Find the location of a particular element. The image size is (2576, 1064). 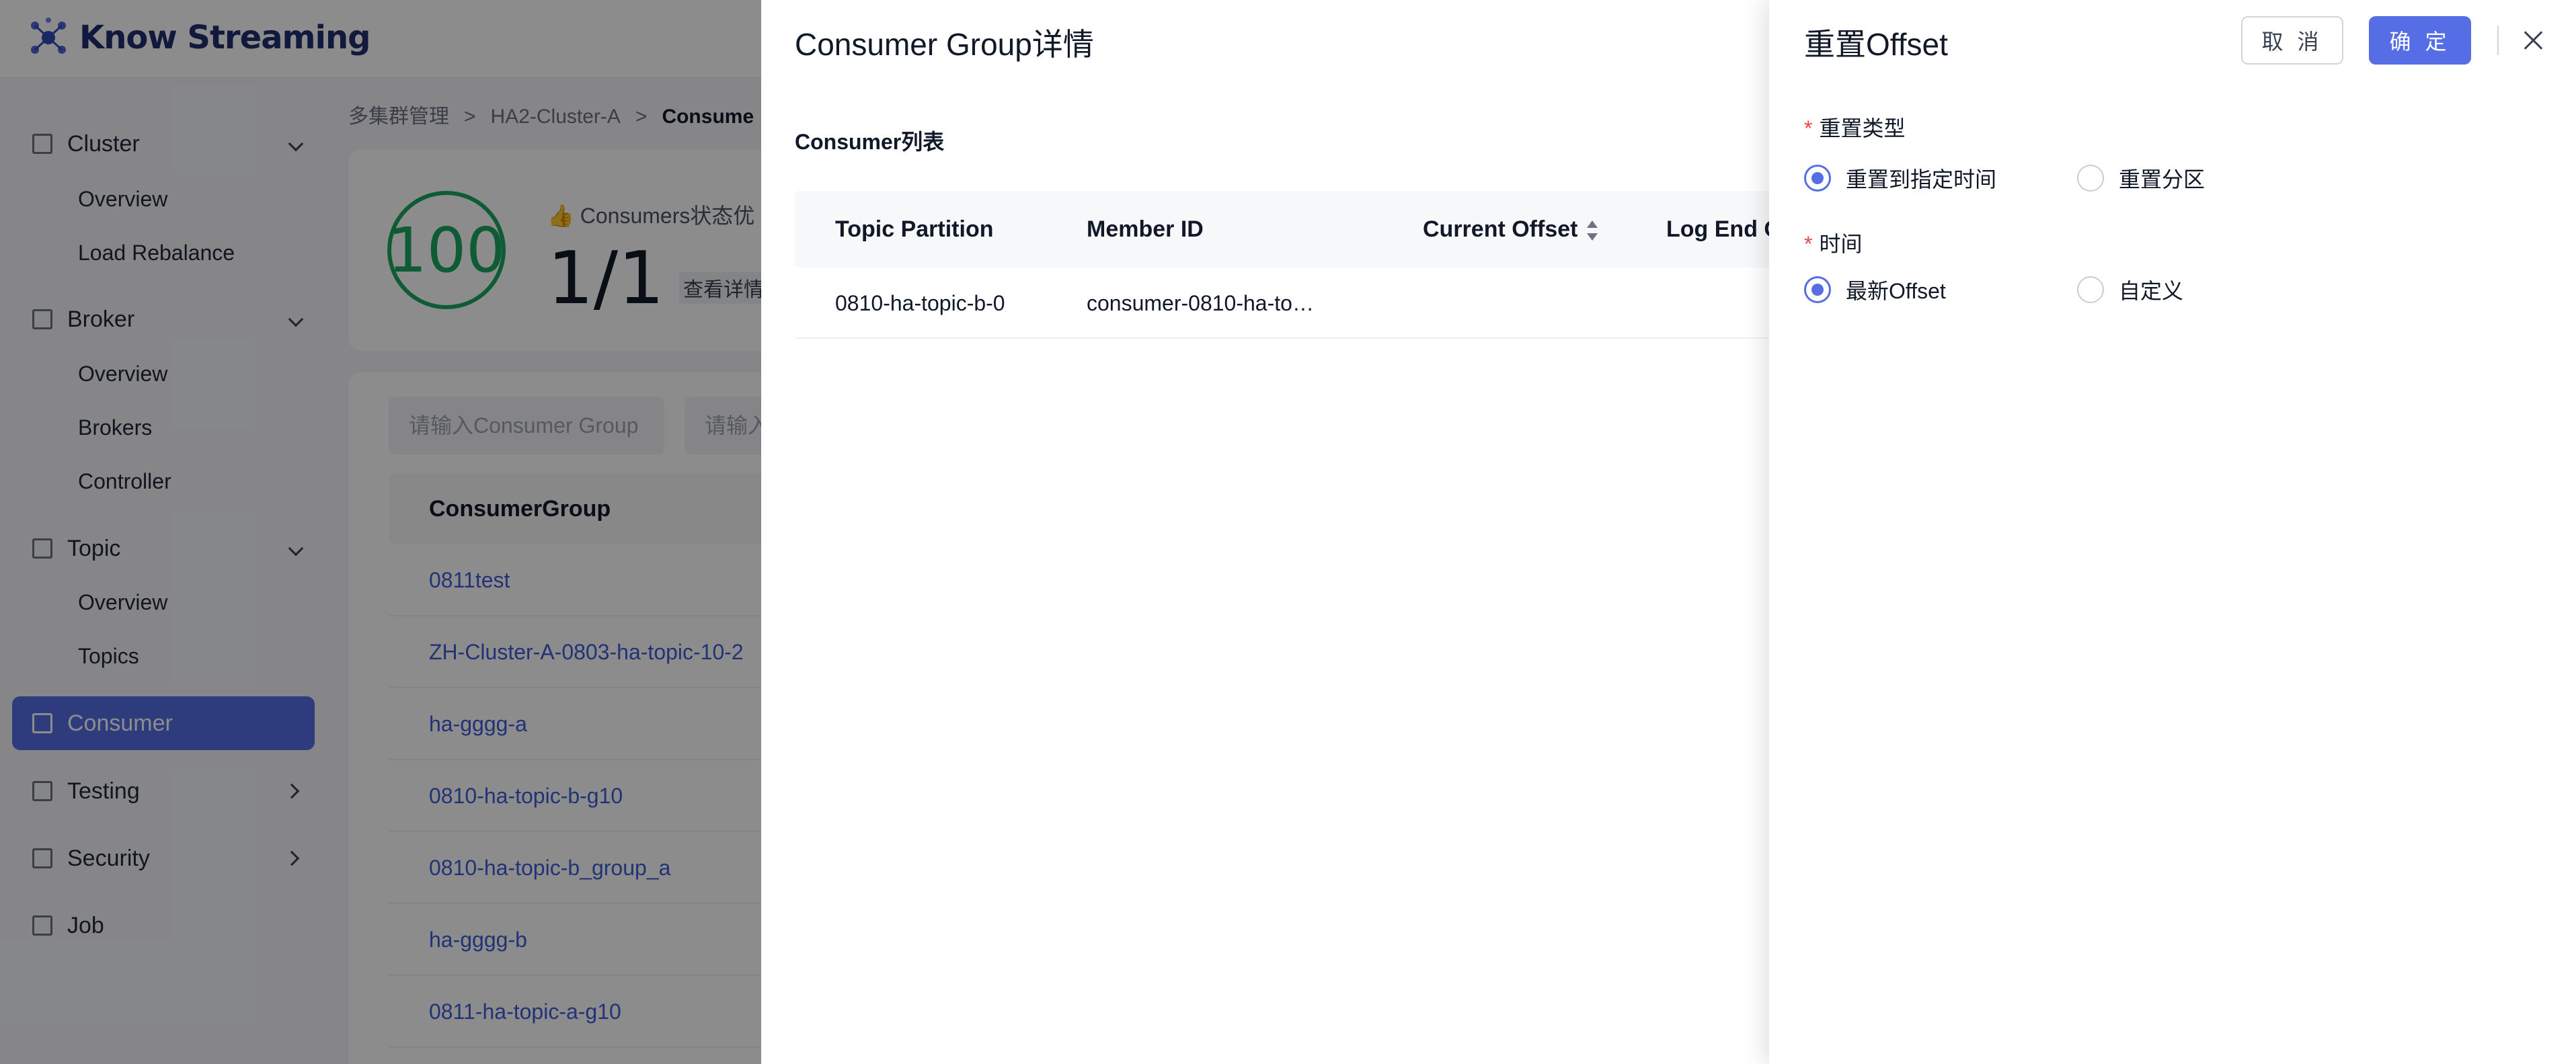

radio-custom-time: 自定义 is located at coordinates (2130, 289).